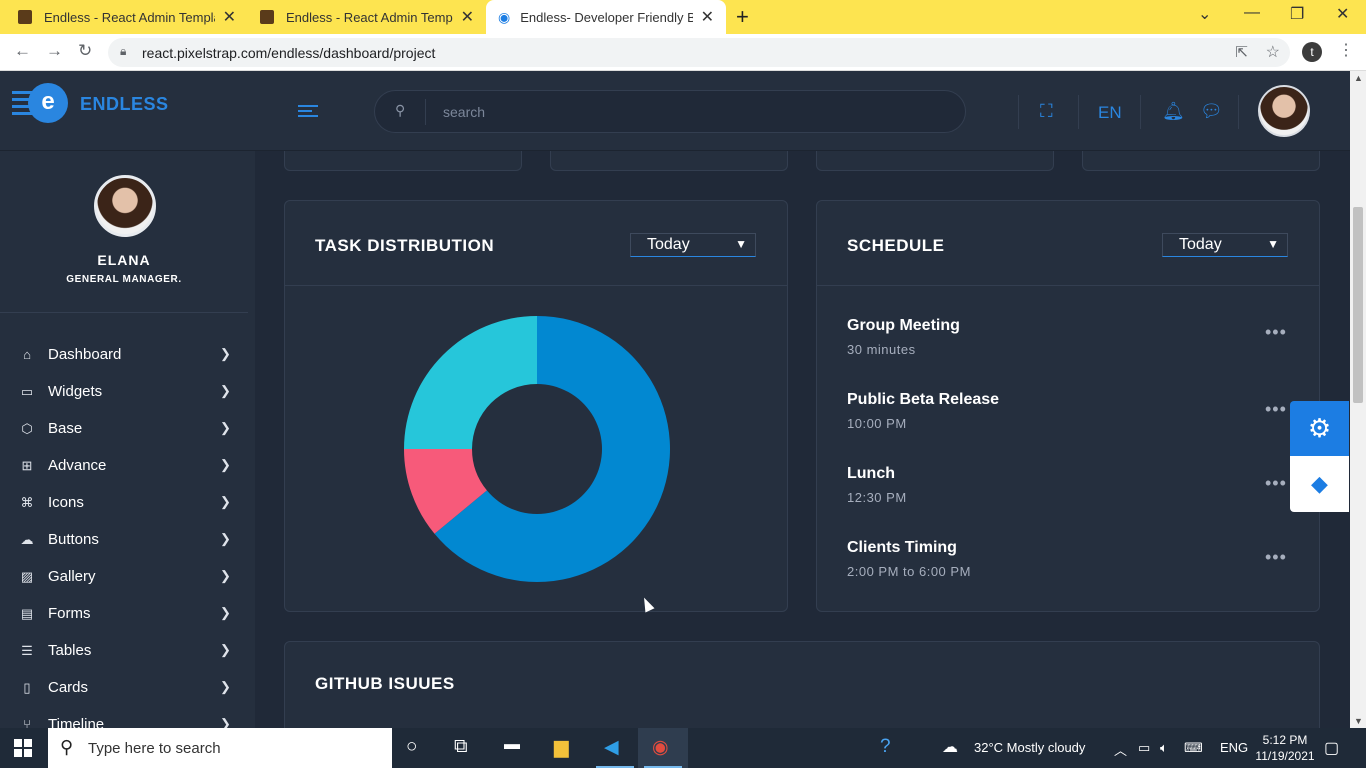  I want to click on sidebar-item-label: Cards, so click(68, 687).